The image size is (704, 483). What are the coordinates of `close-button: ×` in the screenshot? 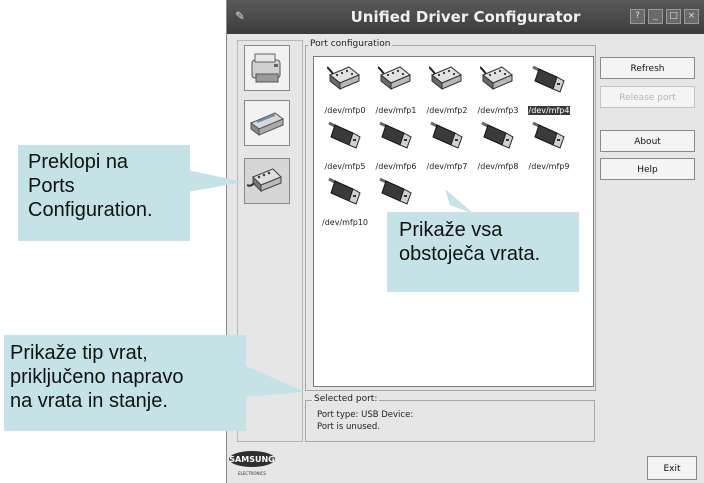 It's located at (691, 16).